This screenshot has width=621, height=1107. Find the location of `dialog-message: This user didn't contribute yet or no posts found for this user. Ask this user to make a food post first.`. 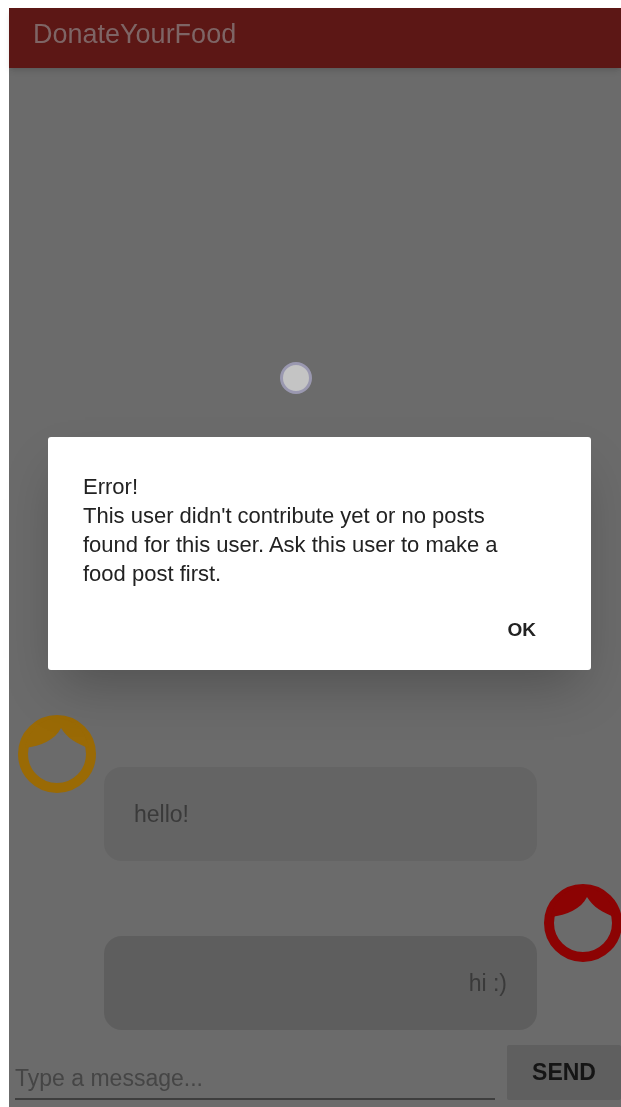

dialog-message: This user didn't contribute yet or no posts found for this user. Ask this user to make a food post first. is located at coordinates (291, 545).